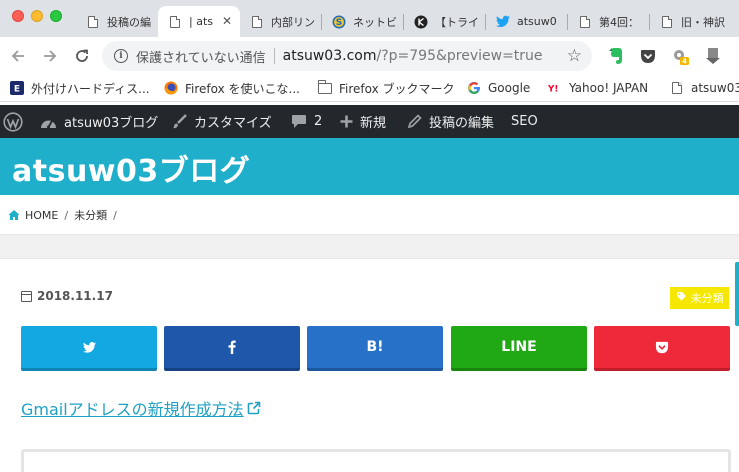 The height and width of the screenshot is (472, 739). What do you see at coordinates (48, 122) in the screenshot?
I see `dashboard-icon` at bounding box center [48, 122].